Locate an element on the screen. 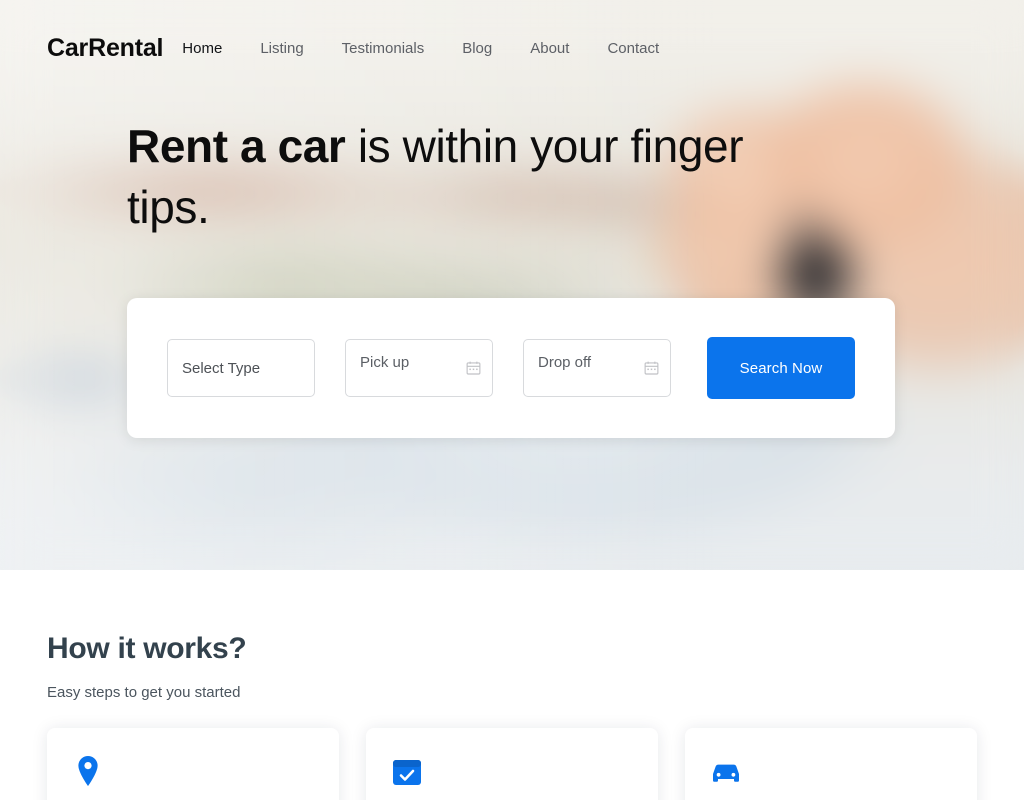 The height and width of the screenshot is (800, 1024). nav-item-blog: Blog is located at coordinates (477, 48).